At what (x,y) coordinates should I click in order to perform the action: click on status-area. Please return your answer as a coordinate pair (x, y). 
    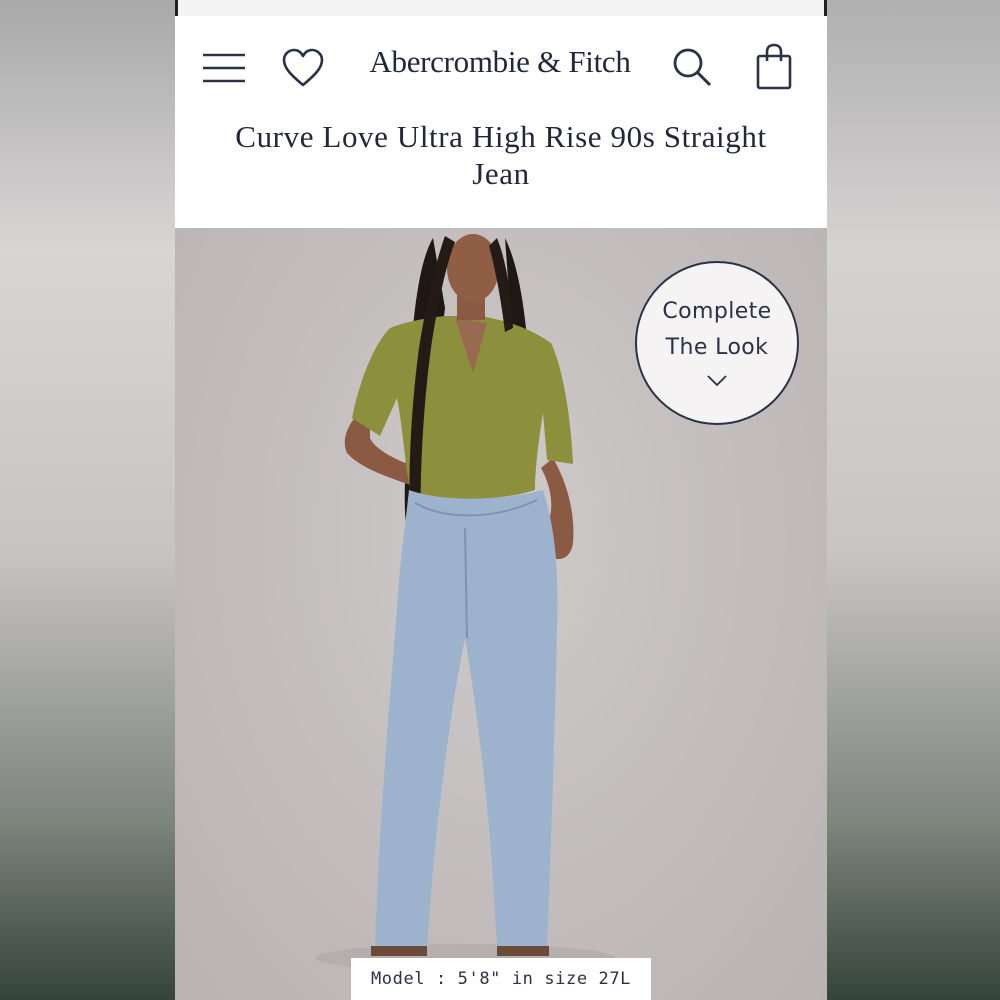
    Looking at the image, I should click on (501, 8).